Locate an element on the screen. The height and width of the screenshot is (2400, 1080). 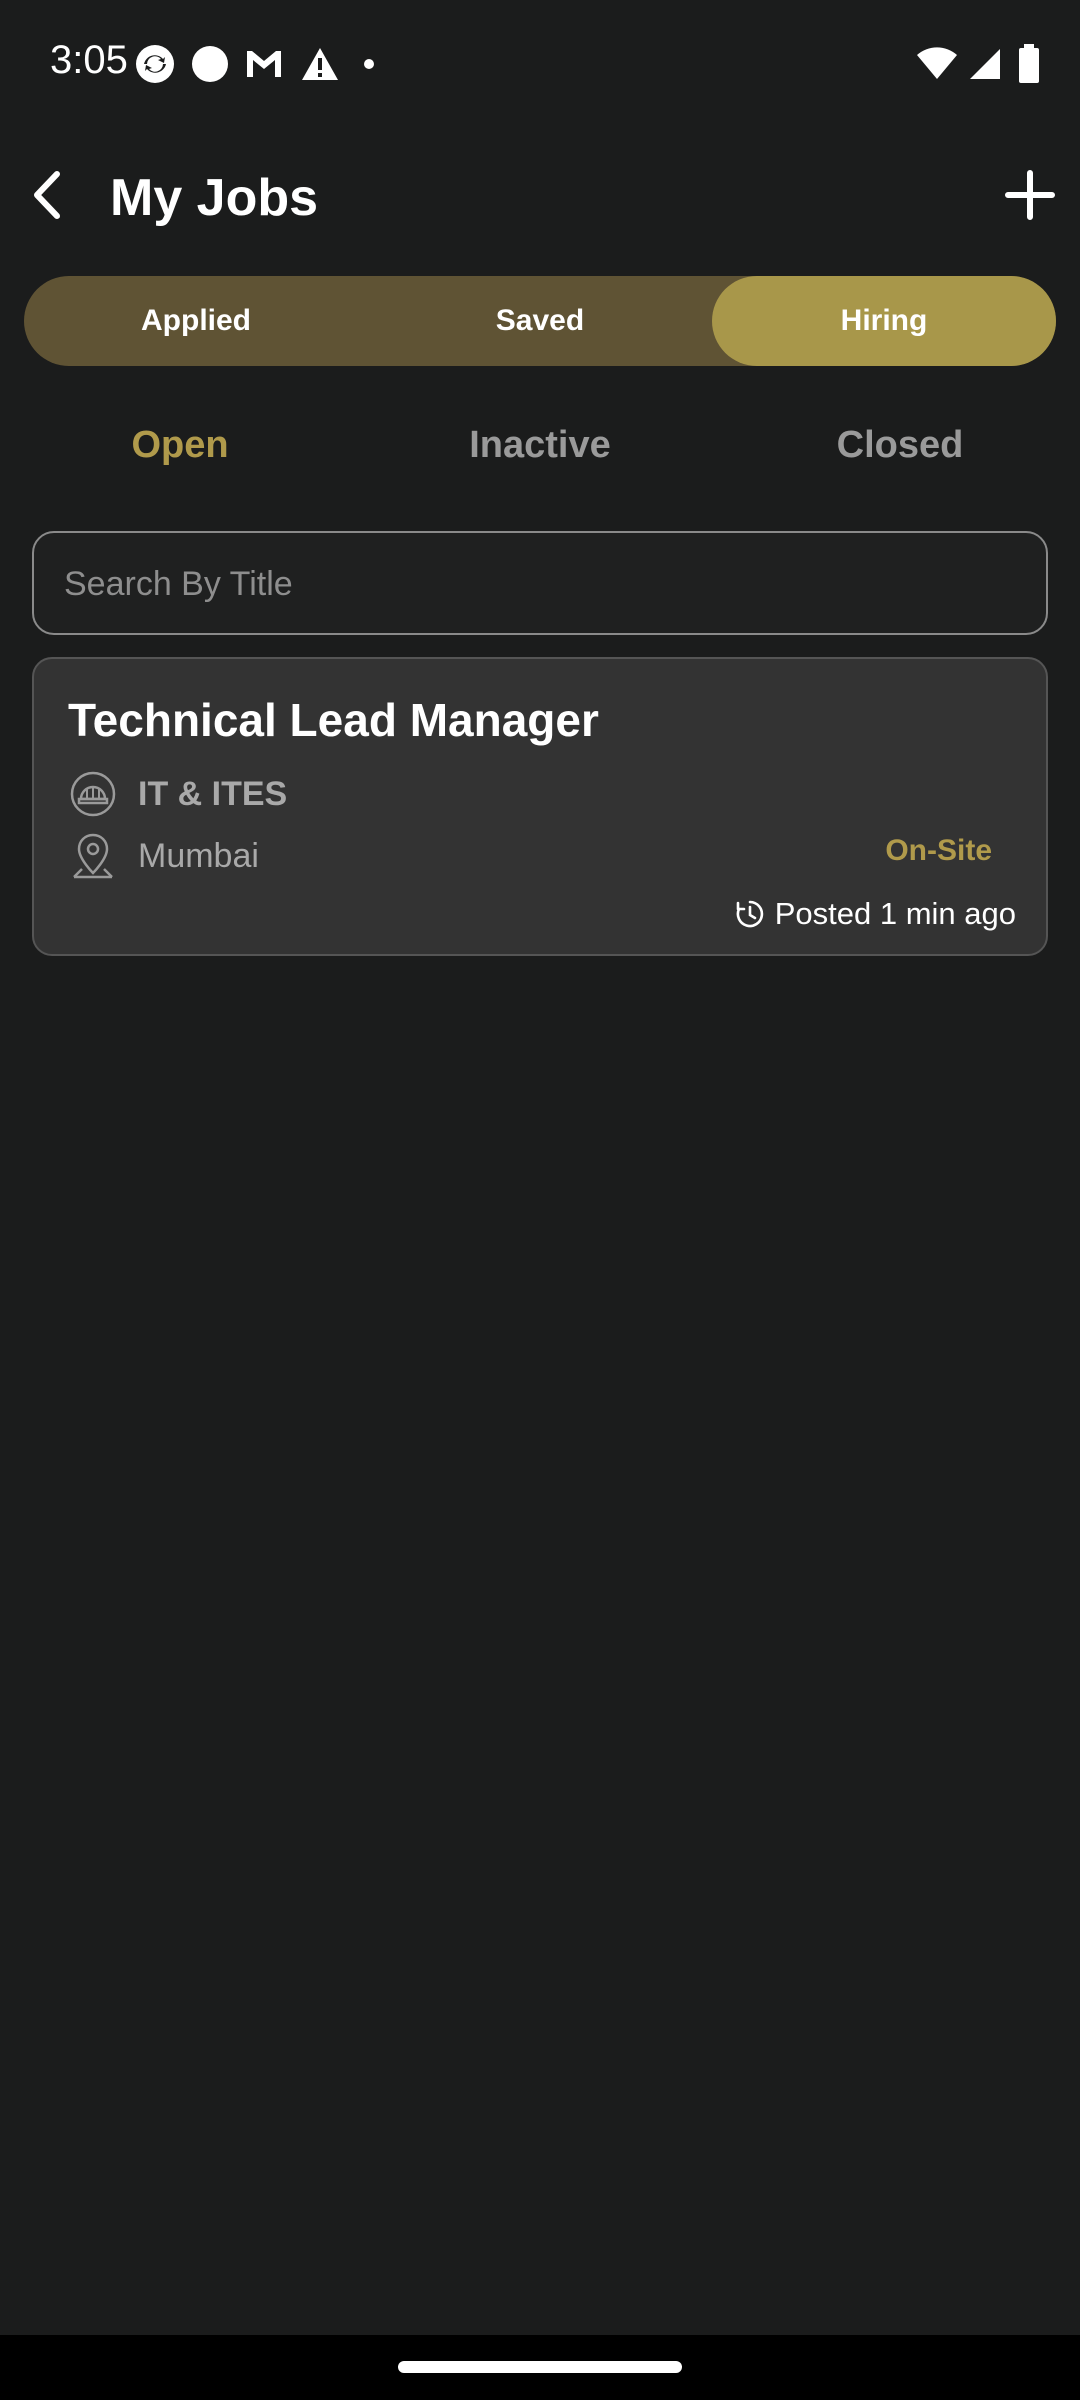
signal-icon is located at coordinates (985, 64).